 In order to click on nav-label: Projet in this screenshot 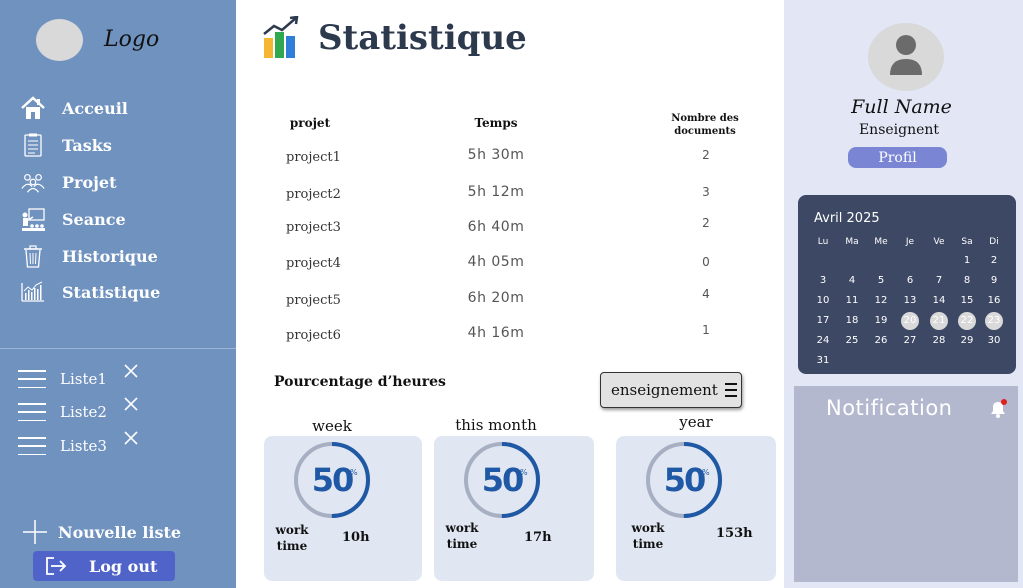, I will do `click(89, 182)`.